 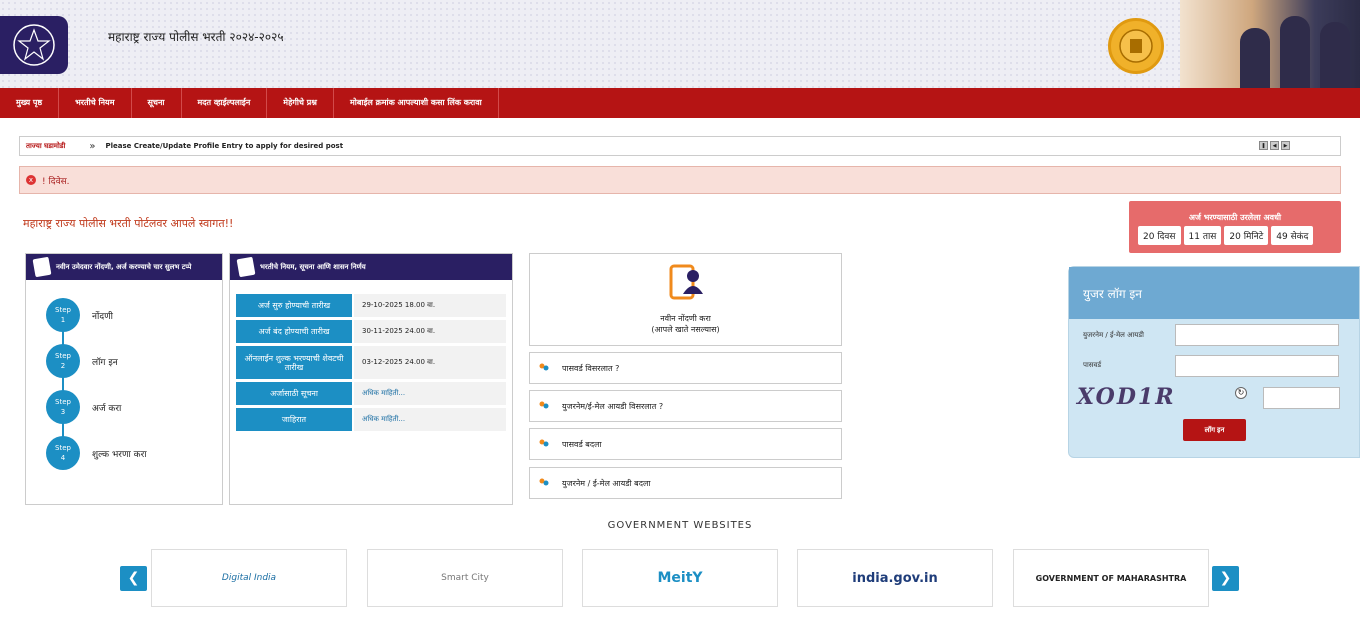 I want to click on info-panel-title: भरतीचे नियम, सूचना आणि शासन निर्णय, so click(x=313, y=266).